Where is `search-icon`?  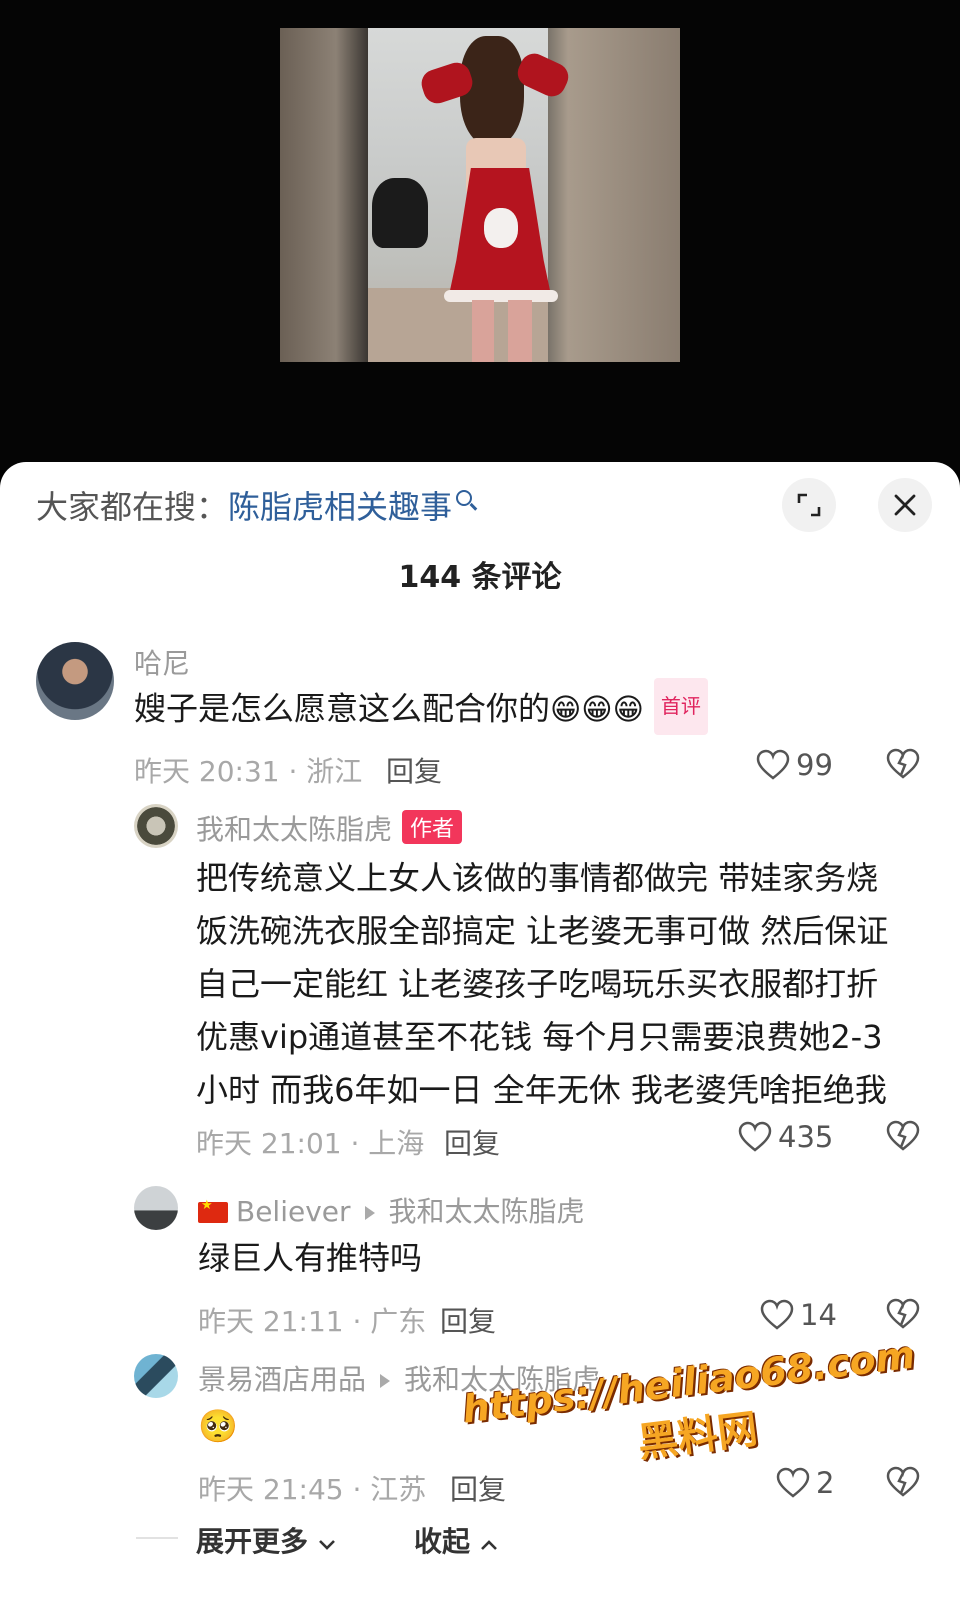 search-icon is located at coordinates (464, 498).